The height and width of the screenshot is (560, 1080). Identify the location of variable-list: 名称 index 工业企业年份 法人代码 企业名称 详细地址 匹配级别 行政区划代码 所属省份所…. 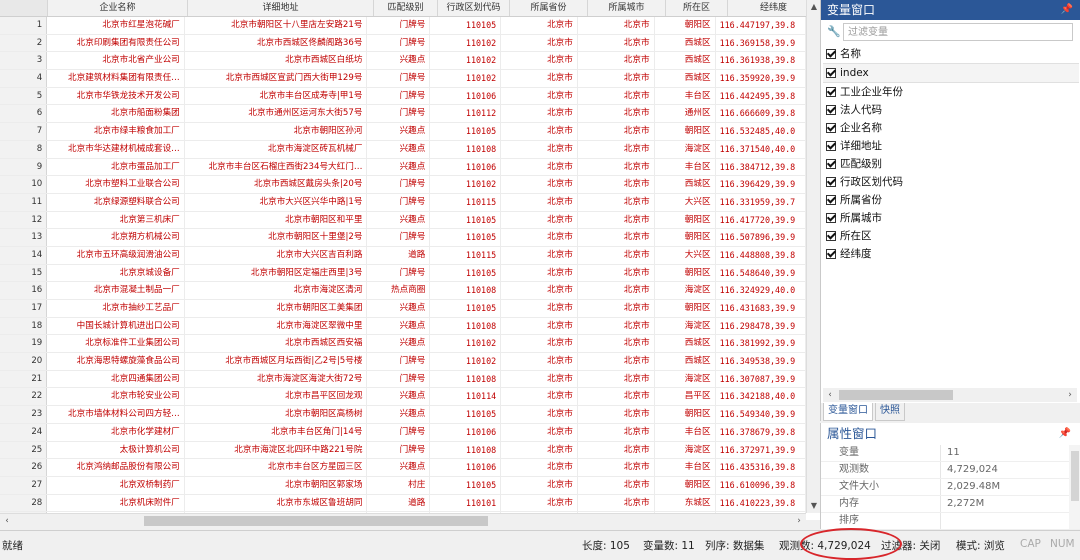
(951, 154).